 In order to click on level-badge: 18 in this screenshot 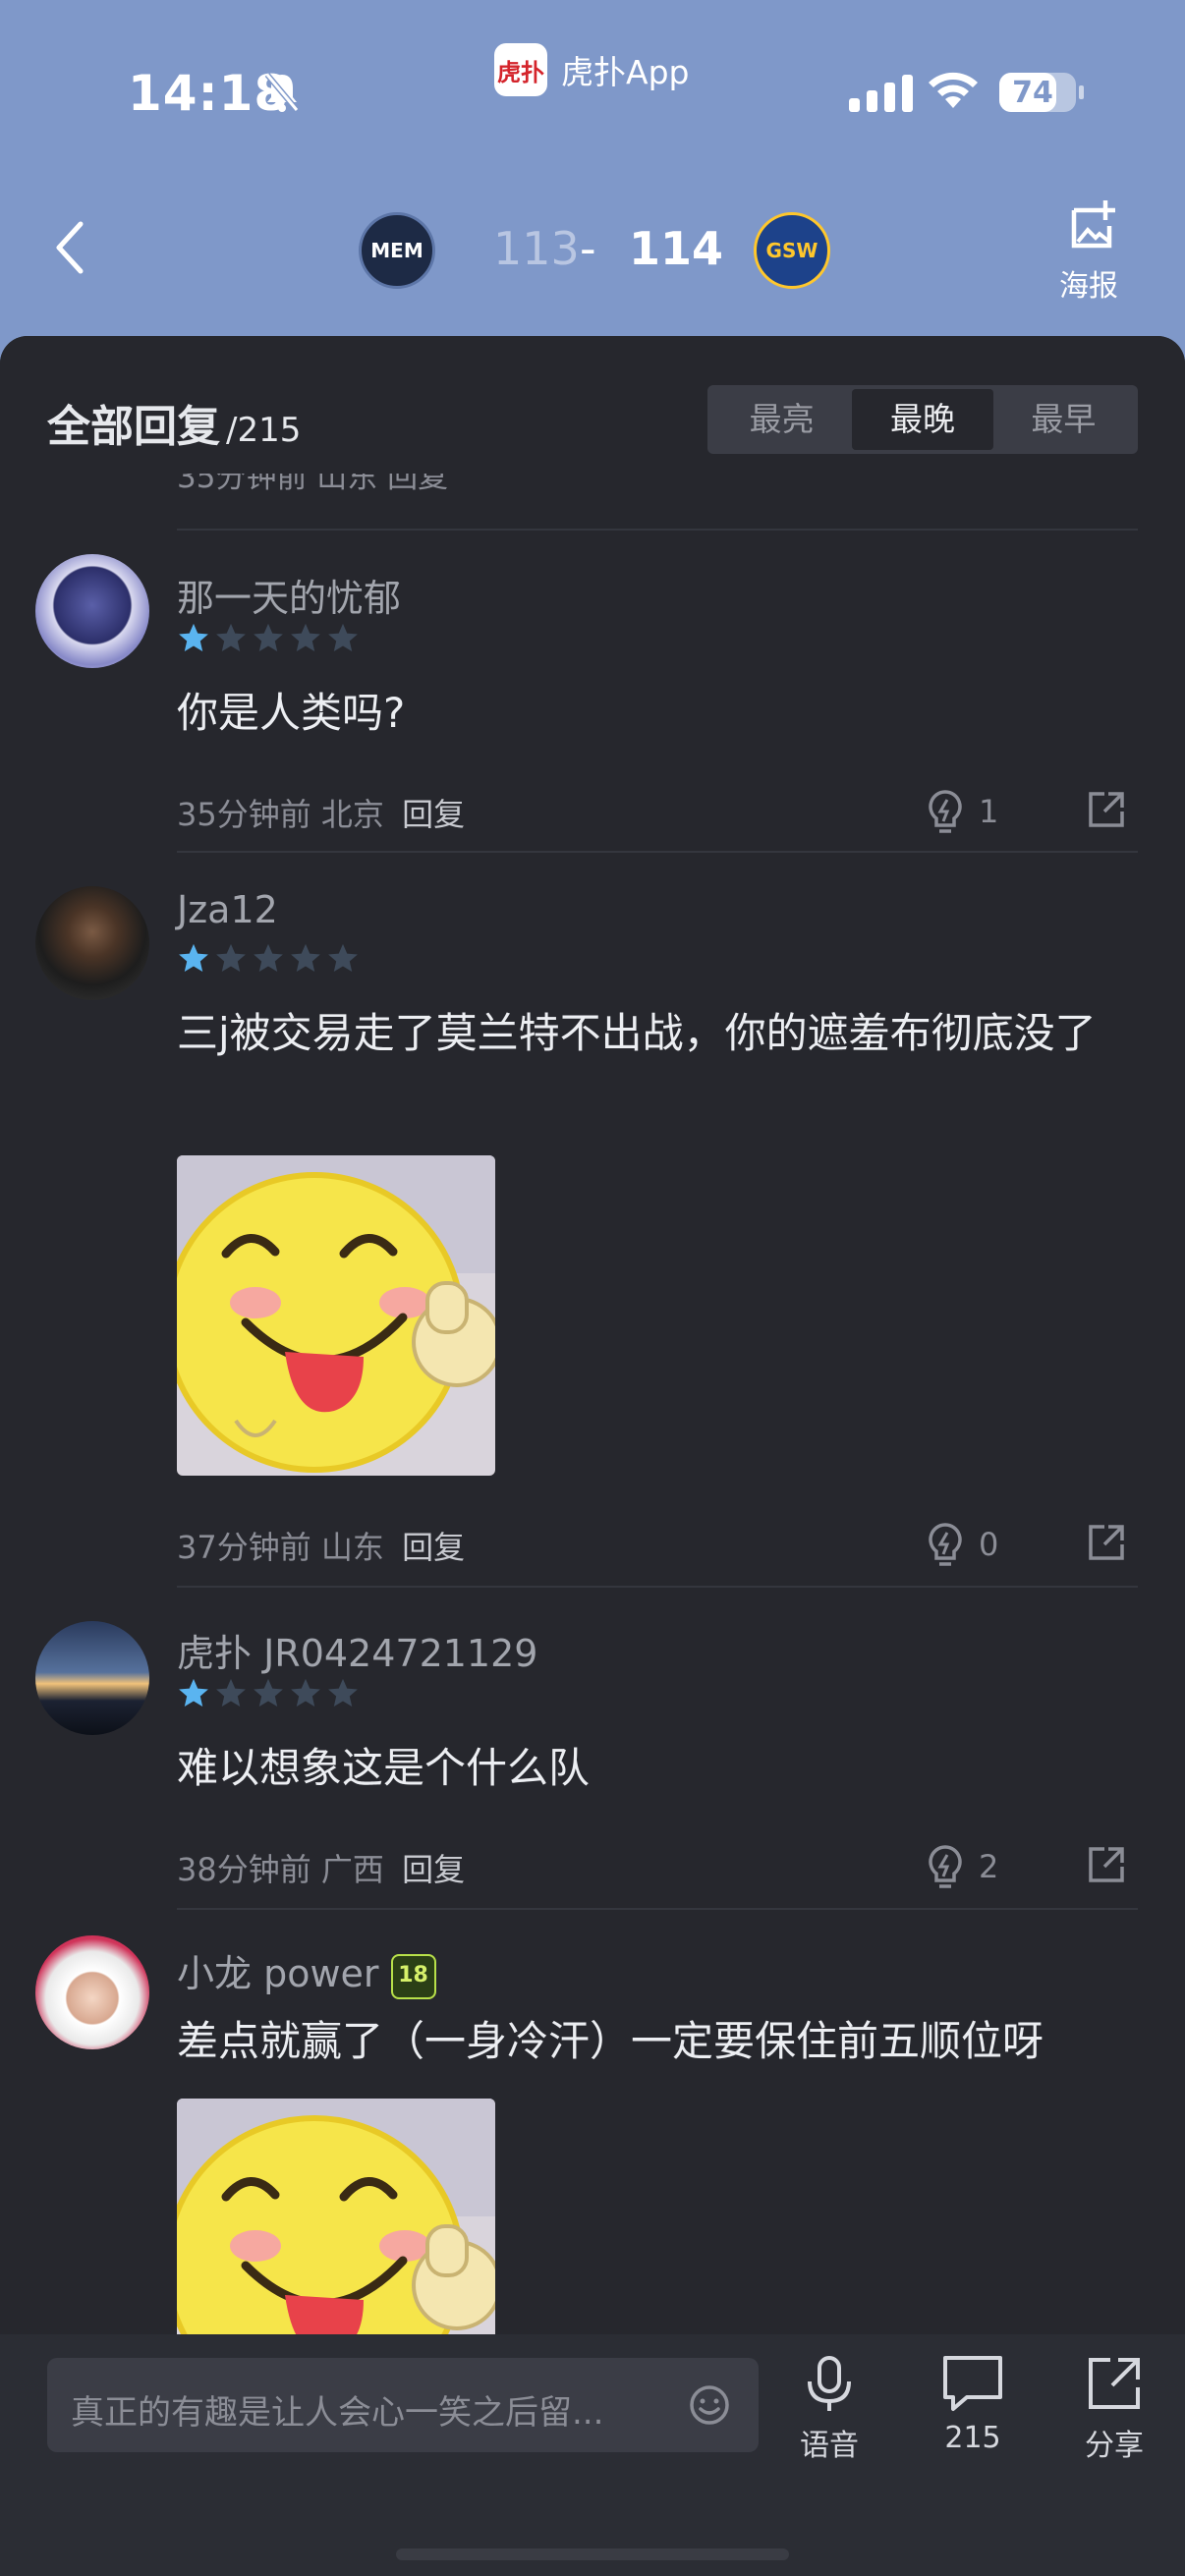, I will do `click(413, 1976)`.